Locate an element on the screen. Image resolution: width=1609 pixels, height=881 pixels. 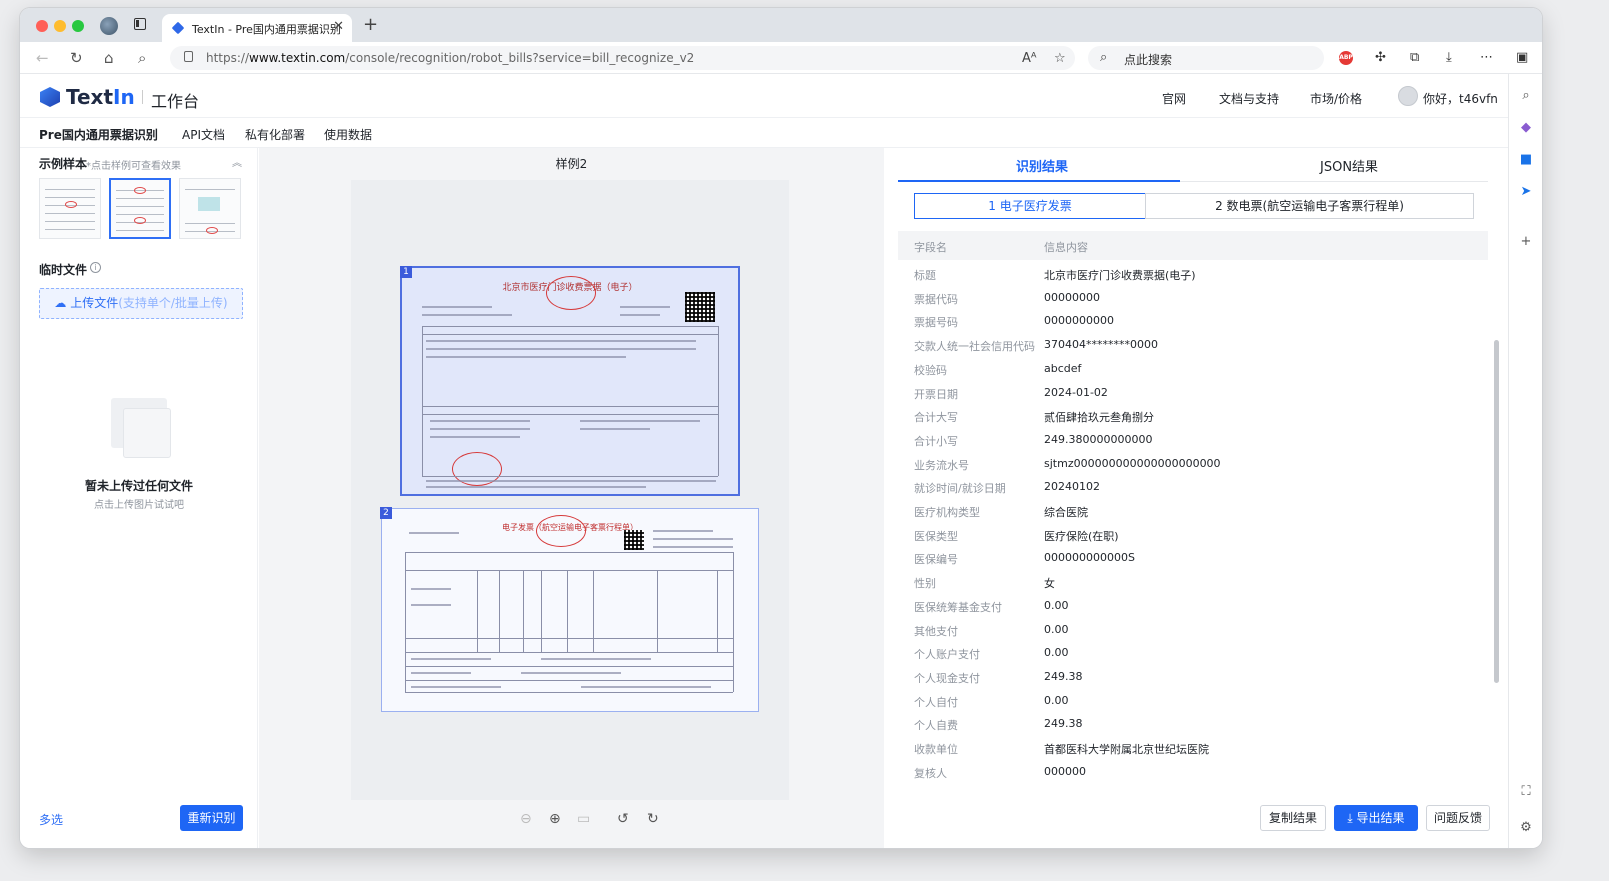
user-greeting: 你好，t46vfn is located at coordinates (1460, 98).